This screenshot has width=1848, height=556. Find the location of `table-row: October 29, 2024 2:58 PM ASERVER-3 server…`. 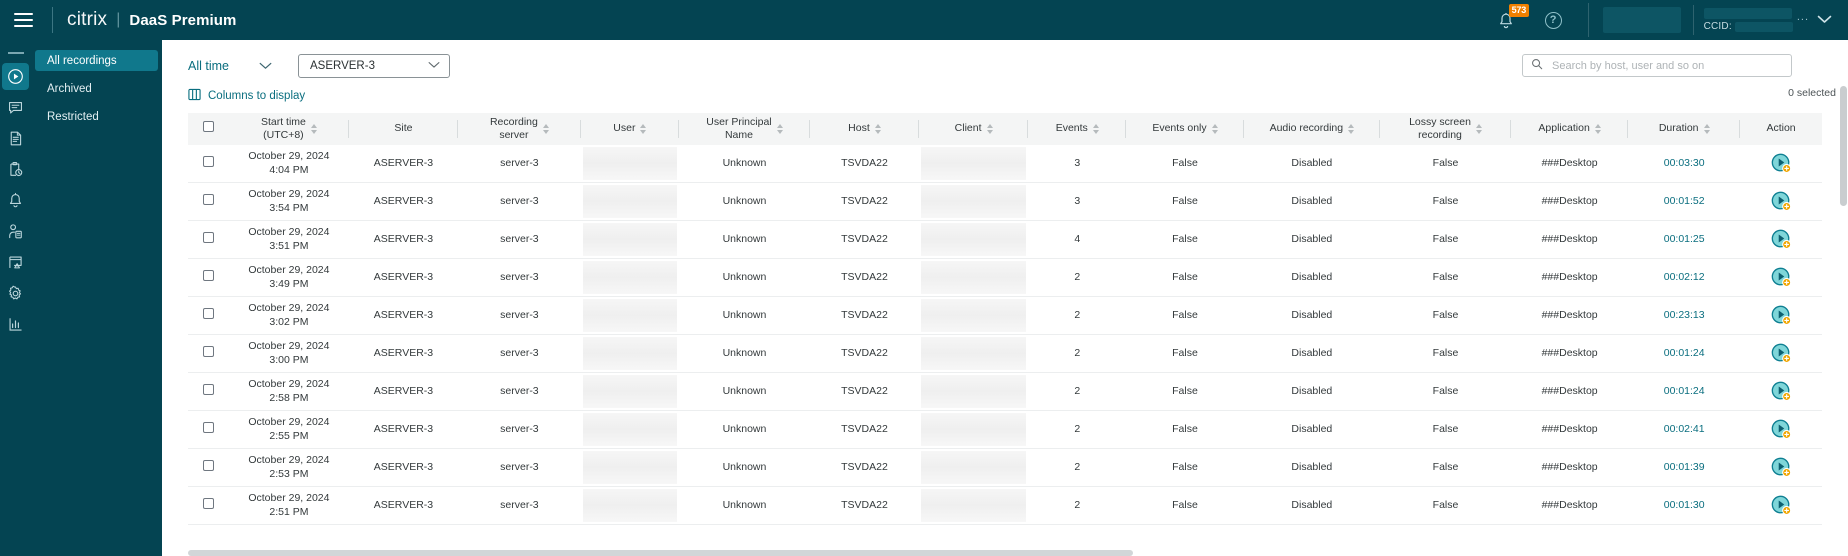

table-row: October 29, 2024 2:58 PM ASERVER-3 server… is located at coordinates (1005, 391).